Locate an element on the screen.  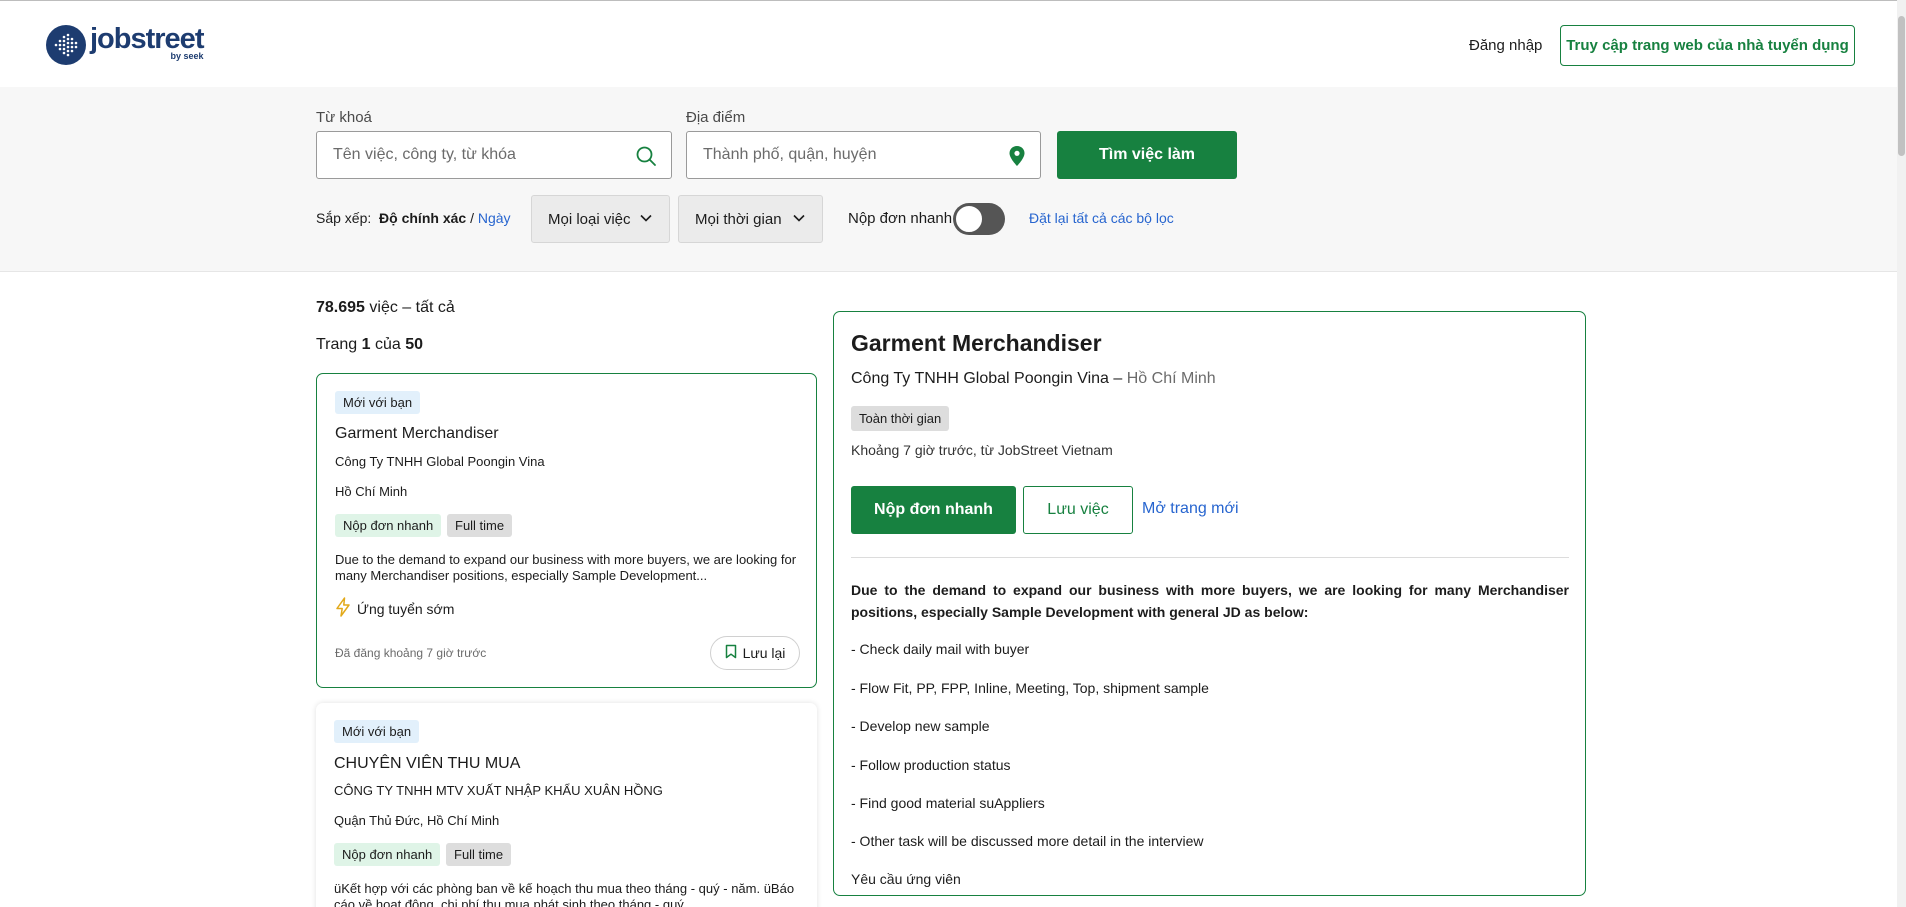
apply-early-hint: Ứng tuyển sớm is located at coordinates (394, 608).